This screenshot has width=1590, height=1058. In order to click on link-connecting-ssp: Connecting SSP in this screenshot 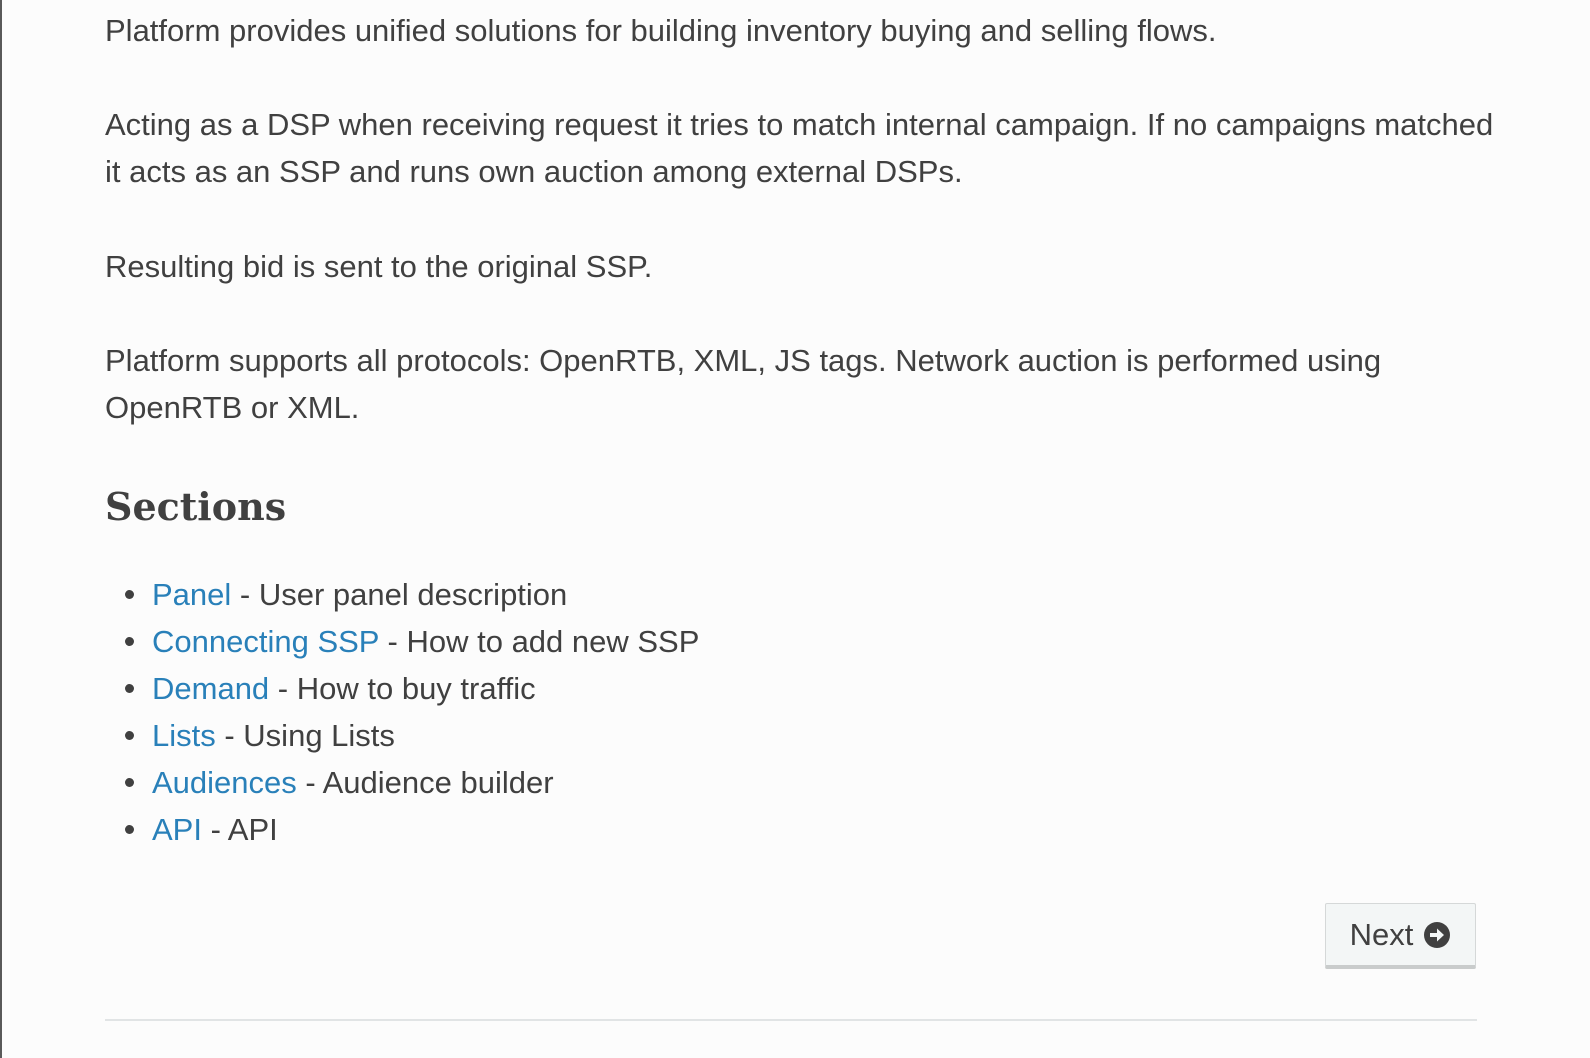, I will do `click(265, 641)`.